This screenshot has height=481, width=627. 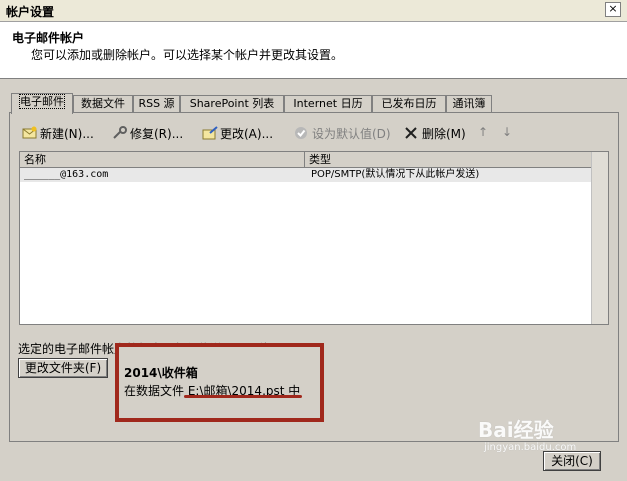 I want to click on tab-data-files: 数据文件, so click(x=103, y=104).